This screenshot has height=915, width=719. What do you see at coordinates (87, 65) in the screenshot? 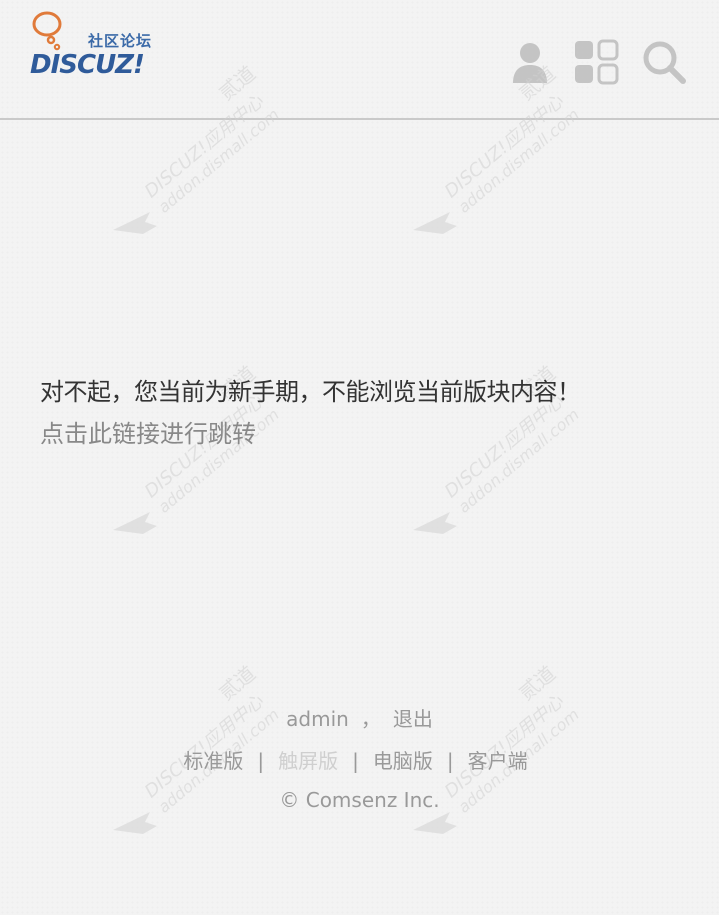
I see `logo-english-text: DISCUZ!` at bounding box center [87, 65].